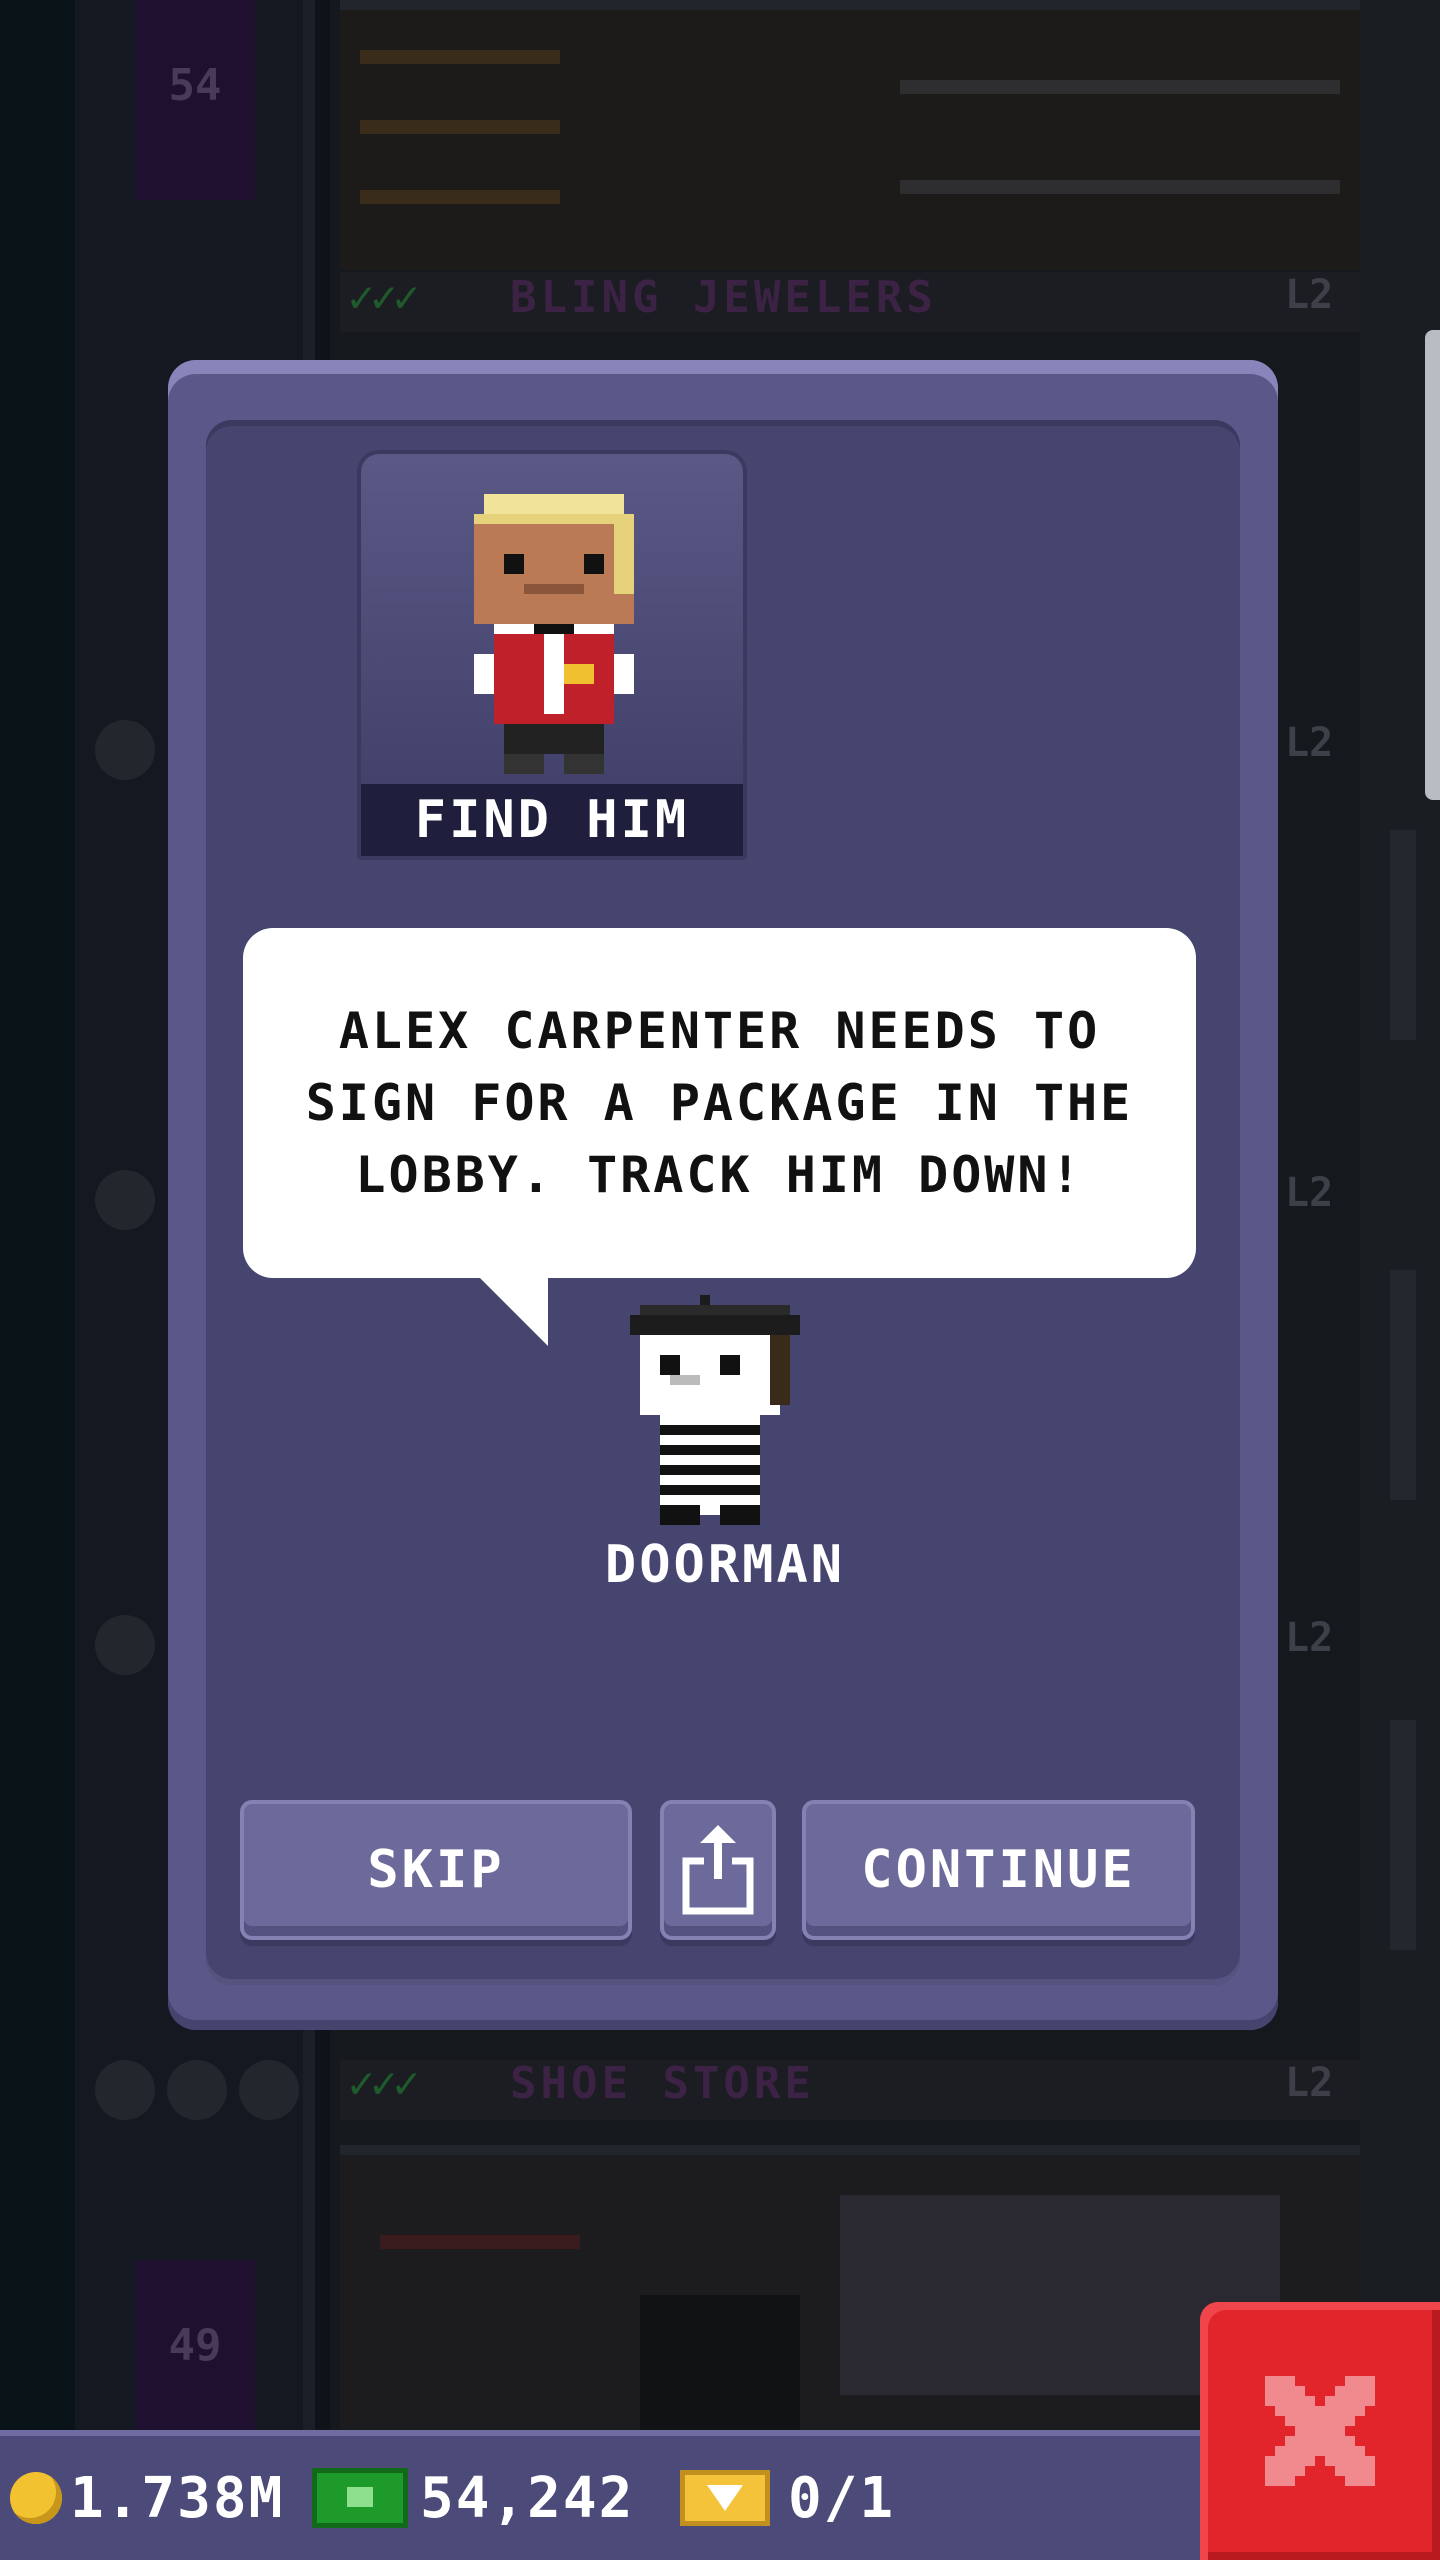 The width and height of the screenshot is (1440, 2560). I want to click on ticket-icon, so click(725, 2498).